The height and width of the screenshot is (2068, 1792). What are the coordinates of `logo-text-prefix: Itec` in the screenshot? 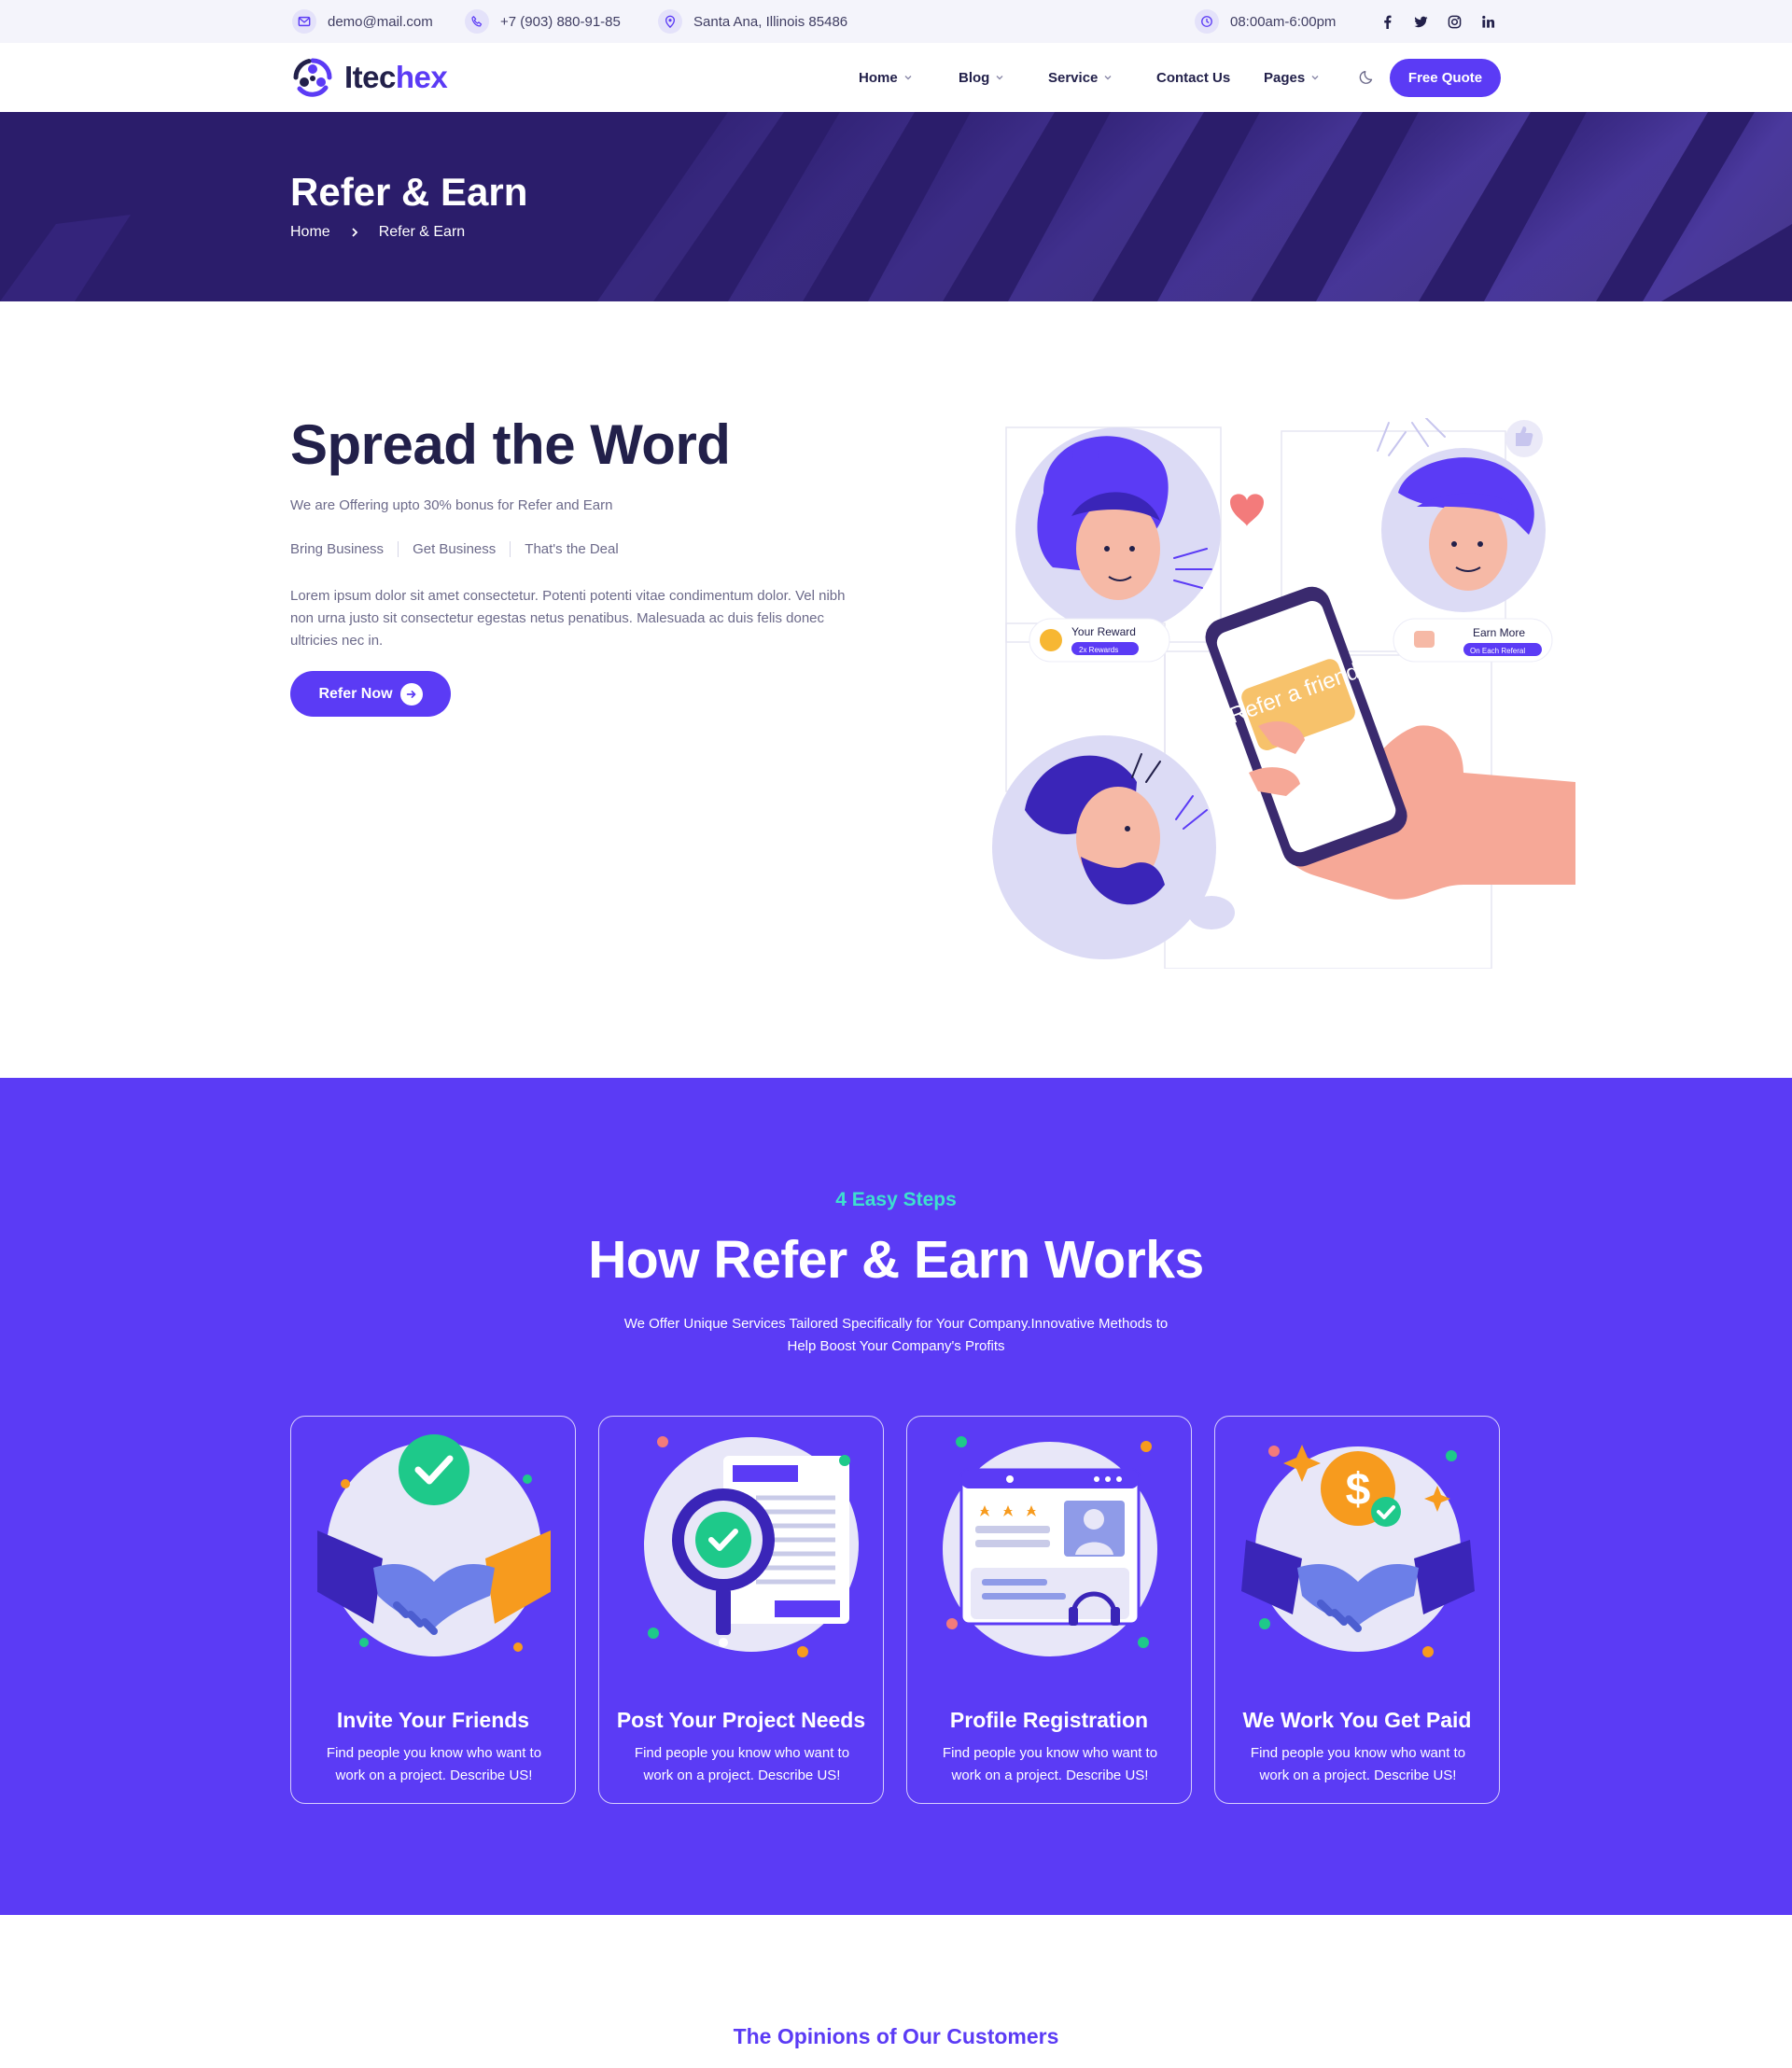 It's located at (370, 77).